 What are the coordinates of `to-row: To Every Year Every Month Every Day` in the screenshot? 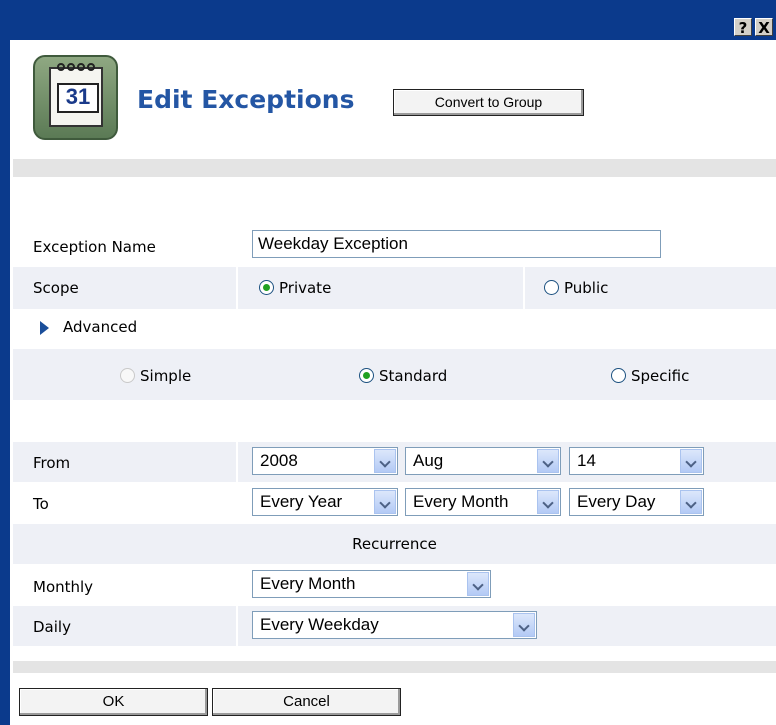 It's located at (394, 503).